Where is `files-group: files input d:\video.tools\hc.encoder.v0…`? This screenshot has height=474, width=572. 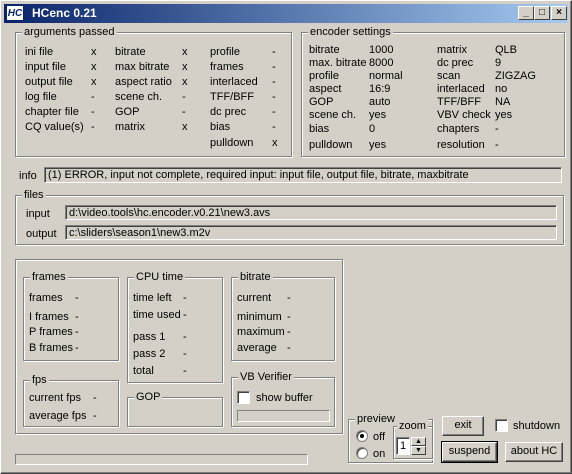 files-group: files input d:\video.tools\hc.encoder.v0… is located at coordinates (289, 216).